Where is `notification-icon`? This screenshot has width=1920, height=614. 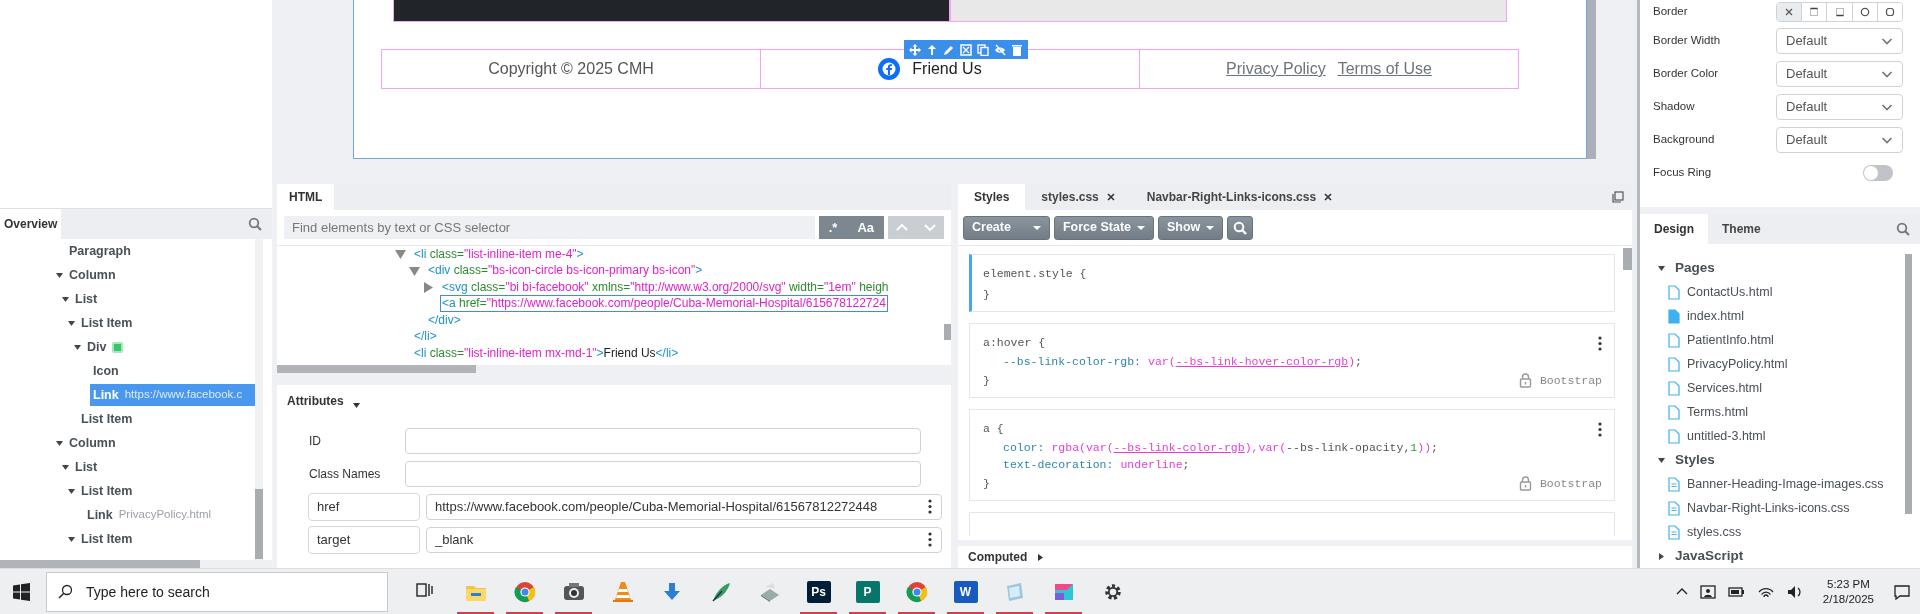
notification-icon is located at coordinates (1902, 591).